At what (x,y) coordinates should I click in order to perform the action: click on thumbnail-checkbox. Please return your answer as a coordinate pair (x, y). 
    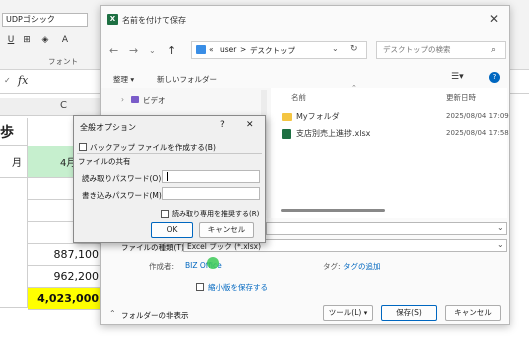
    Looking at the image, I should click on (200, 287).